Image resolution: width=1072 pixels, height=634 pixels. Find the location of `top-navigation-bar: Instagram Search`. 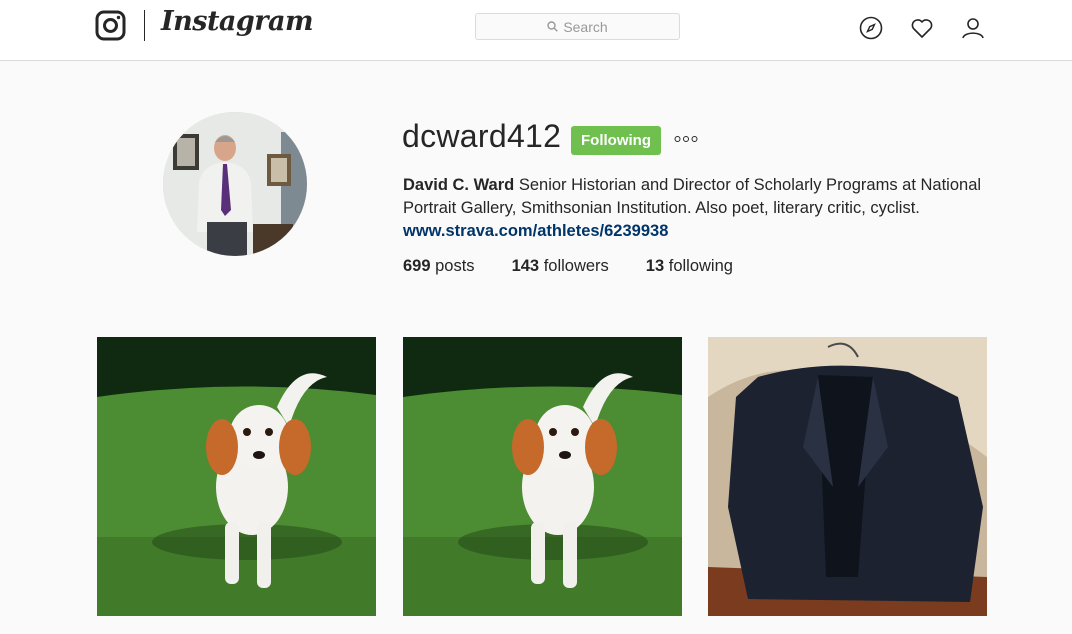

top-navigation-bar: Instagram Search is located at coordinates (536, 30).